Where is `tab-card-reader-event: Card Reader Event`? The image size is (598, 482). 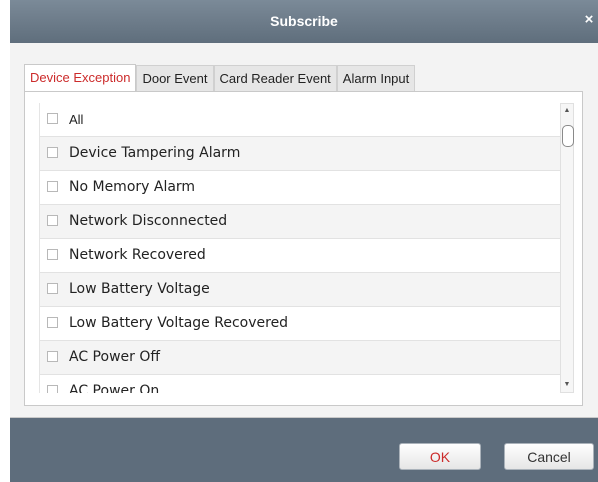
tab-card-reader-event: Card Reader Event is located at coordinates (275, 78).